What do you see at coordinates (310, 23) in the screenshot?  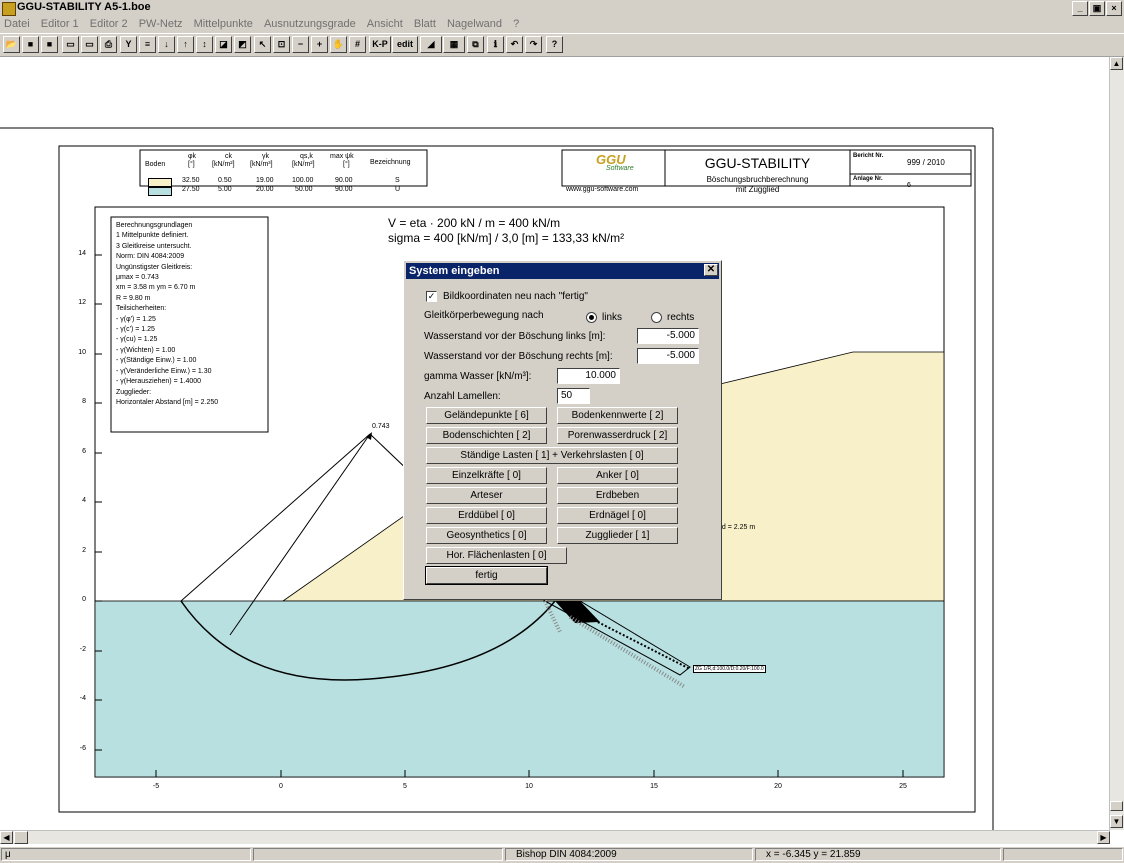 I see `menu-ausnutzungsgrade: Ausnutzungsgrade` at bounding box center [310, 23].